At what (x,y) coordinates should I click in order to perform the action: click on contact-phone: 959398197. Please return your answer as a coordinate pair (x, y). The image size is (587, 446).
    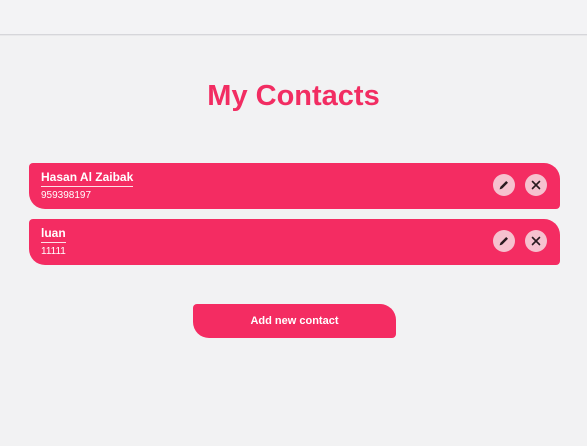
    Looking at the image, I should click on (66, 195).